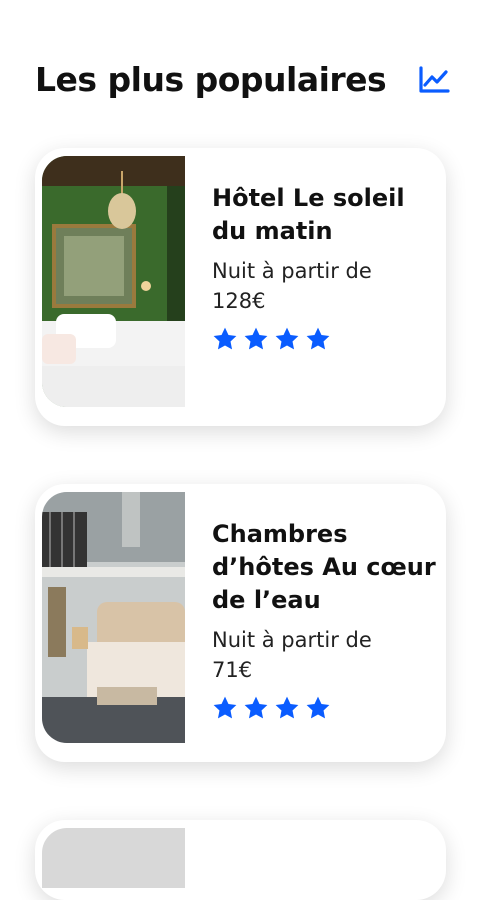 The width and height of the screenshot is (481, 900). Describe the element at coordinates (240, 860) in the screenshot. I see `hotel-card` at that location.